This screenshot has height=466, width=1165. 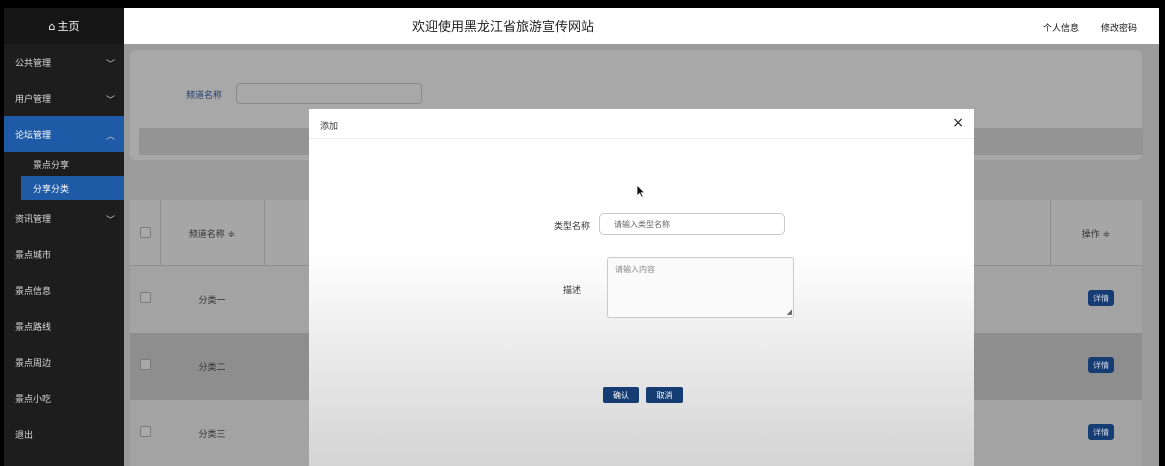 I want to click on row-name: 分类二, so click(x=212, y=368).